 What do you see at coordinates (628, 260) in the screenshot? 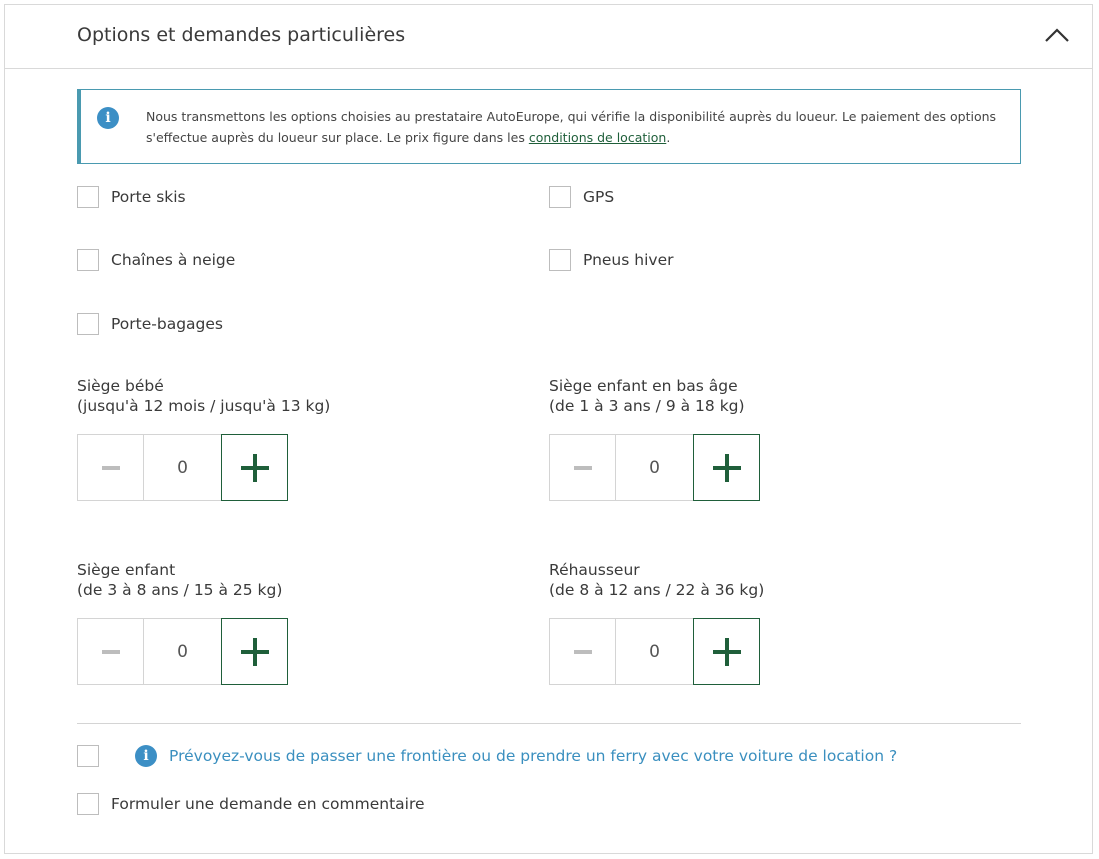
I see `option-label: Pneus hiver` at bounding box center [628, 260].